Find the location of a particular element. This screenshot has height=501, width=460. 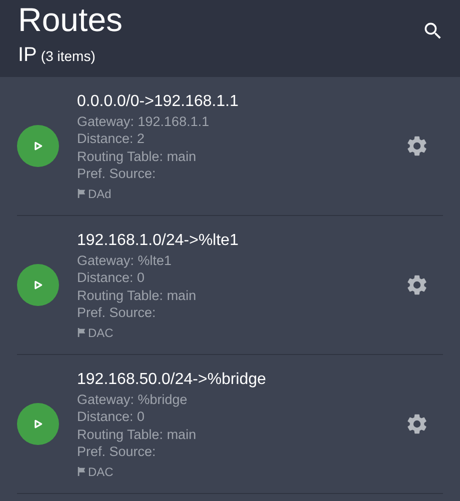

route-detail: Gateway: 192.168.1.1 is located at coordinates (143, 121).